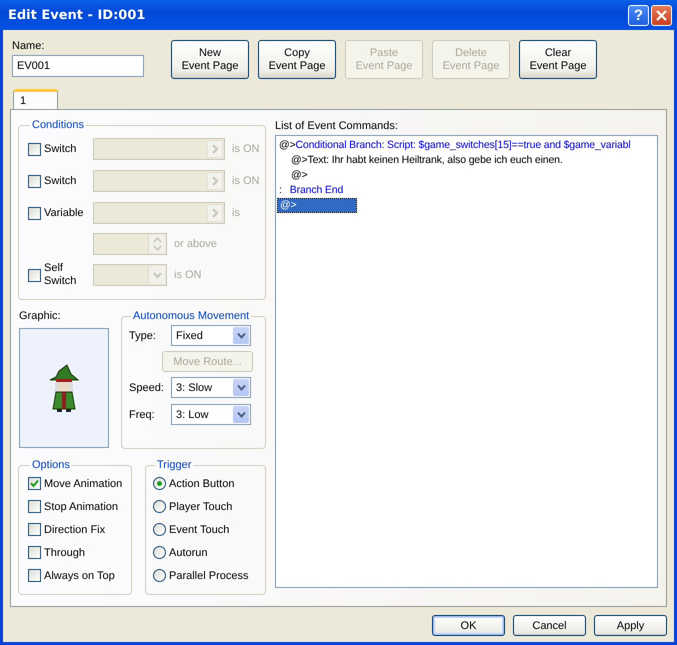 The height and width of the screenshot is (645, 677). Describe the element at coordinates (81, 506) in the screenshot. I see `checkbox-label: Stop Animation` at that location.